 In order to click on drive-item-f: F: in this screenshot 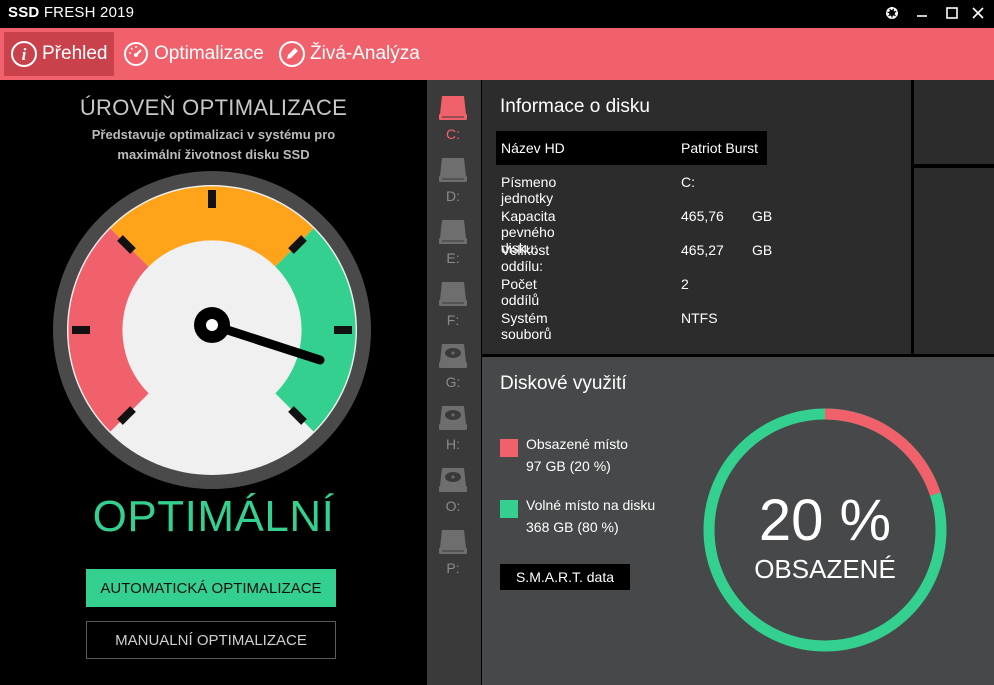, I will do `click(454, 302)`.